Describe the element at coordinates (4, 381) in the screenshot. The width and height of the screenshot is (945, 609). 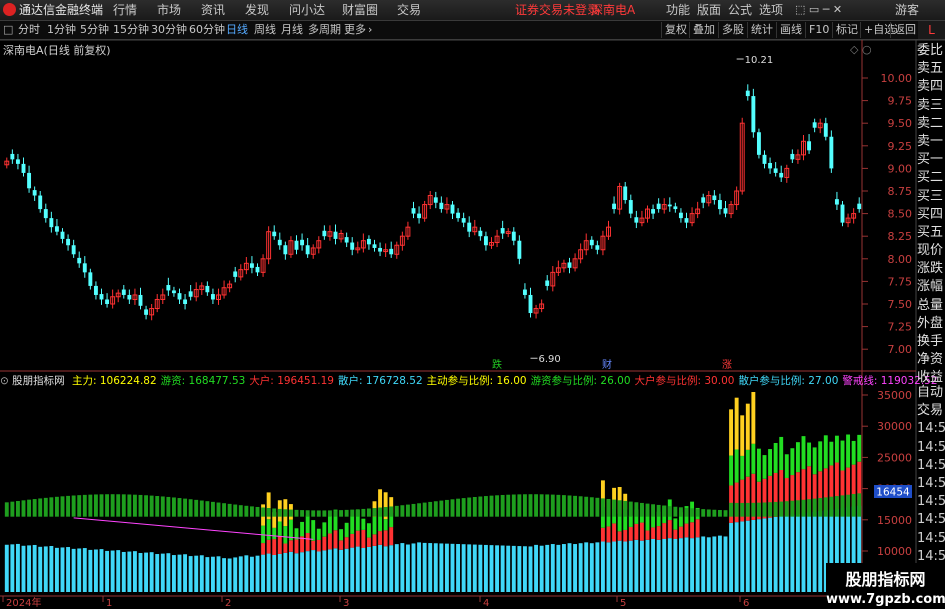
I see `indicator-collapse-icon: ⊙` at that location.